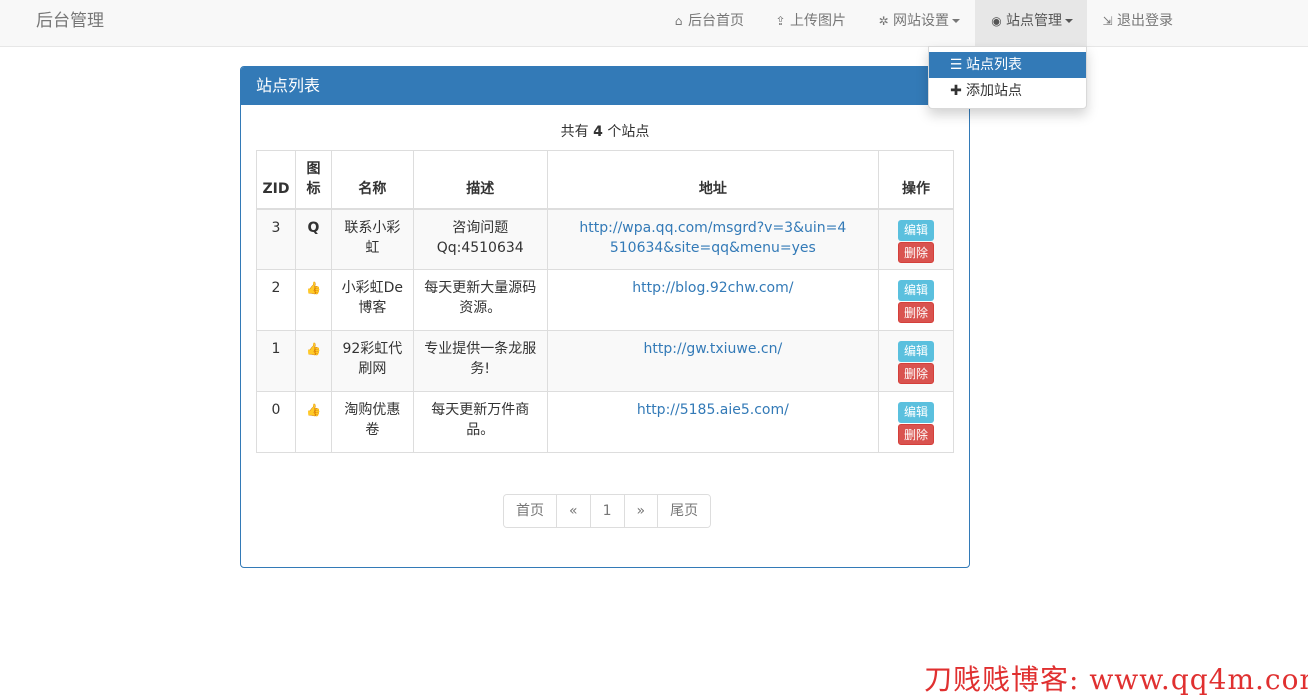 The image size is (1308, 698). I want to click on list-icon: ☰, so click(956, 65).